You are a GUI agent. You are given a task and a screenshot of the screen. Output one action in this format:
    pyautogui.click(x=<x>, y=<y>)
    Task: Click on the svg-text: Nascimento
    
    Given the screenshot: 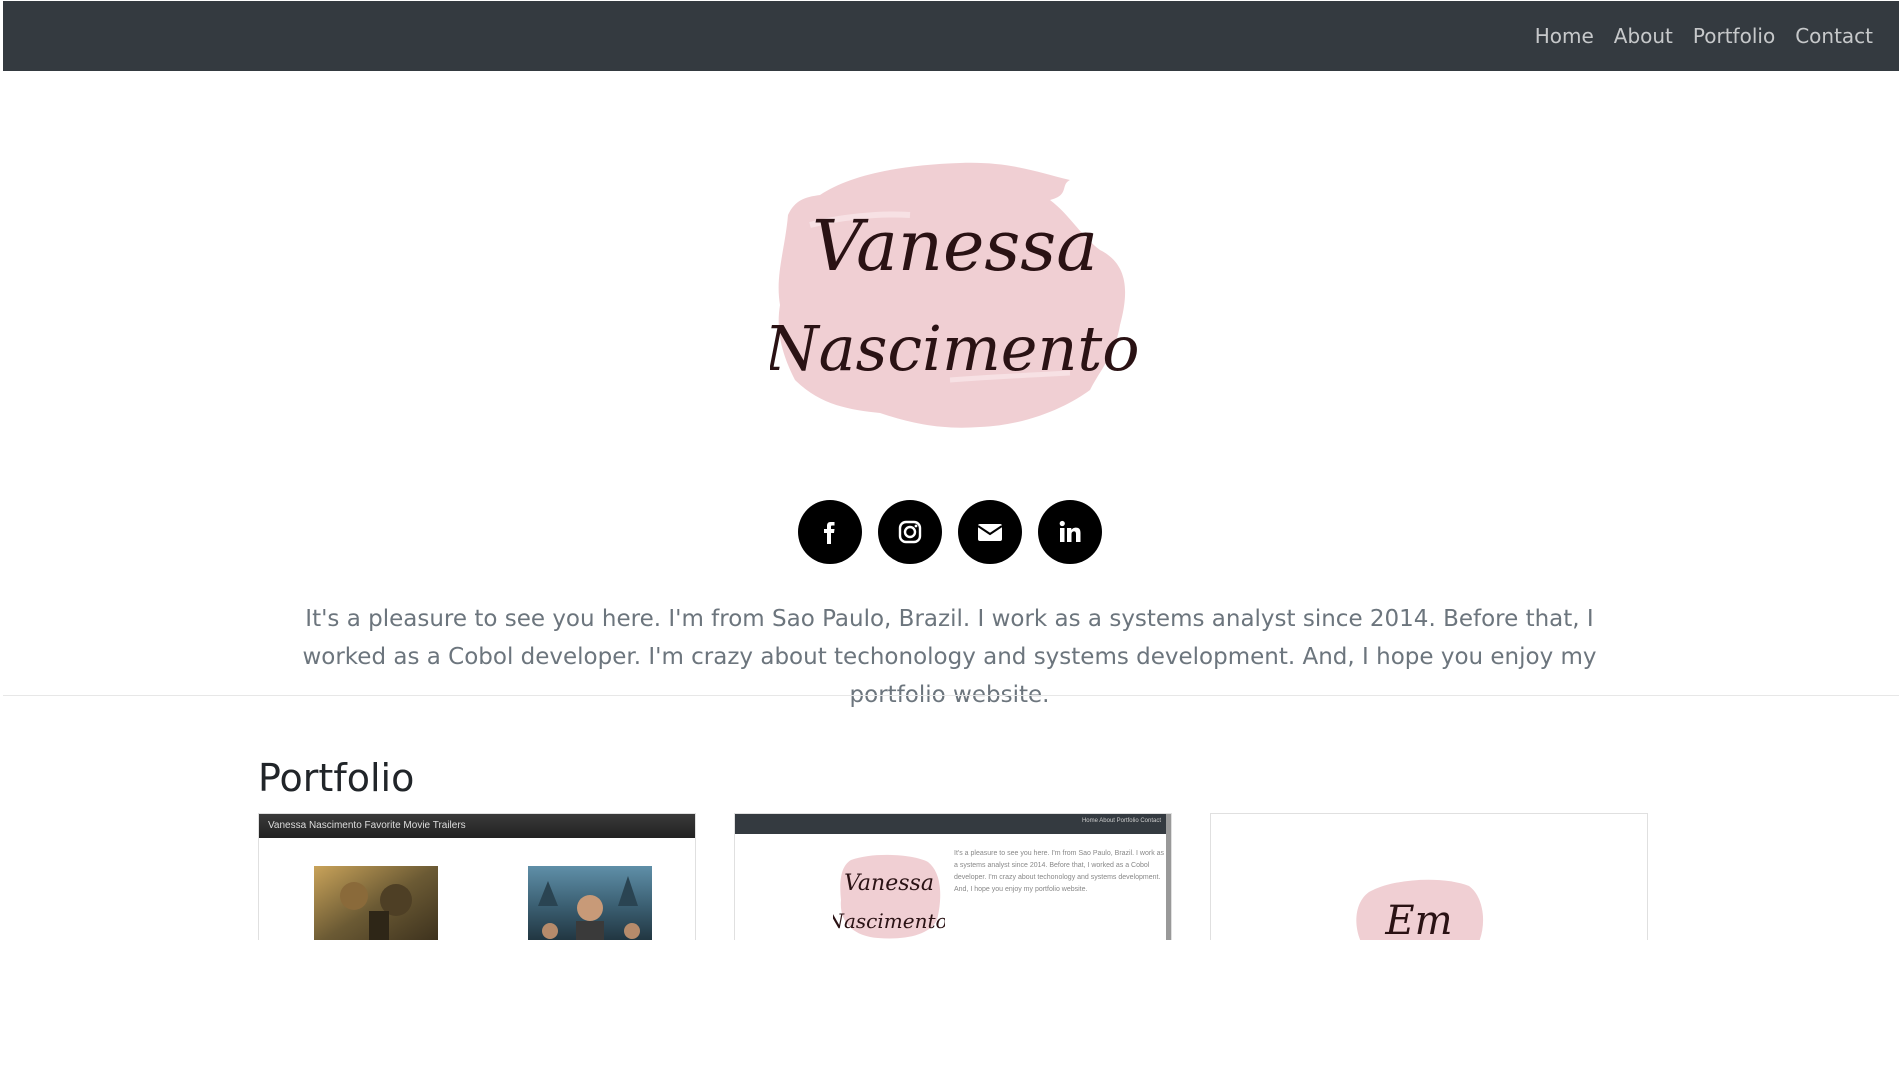 What is the action you would take?
    pyautogui.click(x=889, y=921)
    